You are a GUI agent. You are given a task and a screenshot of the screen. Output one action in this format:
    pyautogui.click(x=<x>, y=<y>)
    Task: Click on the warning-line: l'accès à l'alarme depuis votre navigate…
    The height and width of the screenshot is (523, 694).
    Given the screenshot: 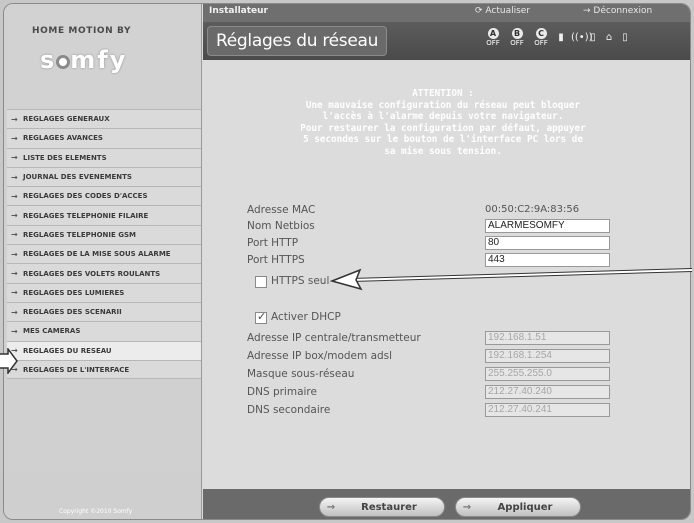 What is the action you would take?
    pyautogui.click(x=443, y=117)
    